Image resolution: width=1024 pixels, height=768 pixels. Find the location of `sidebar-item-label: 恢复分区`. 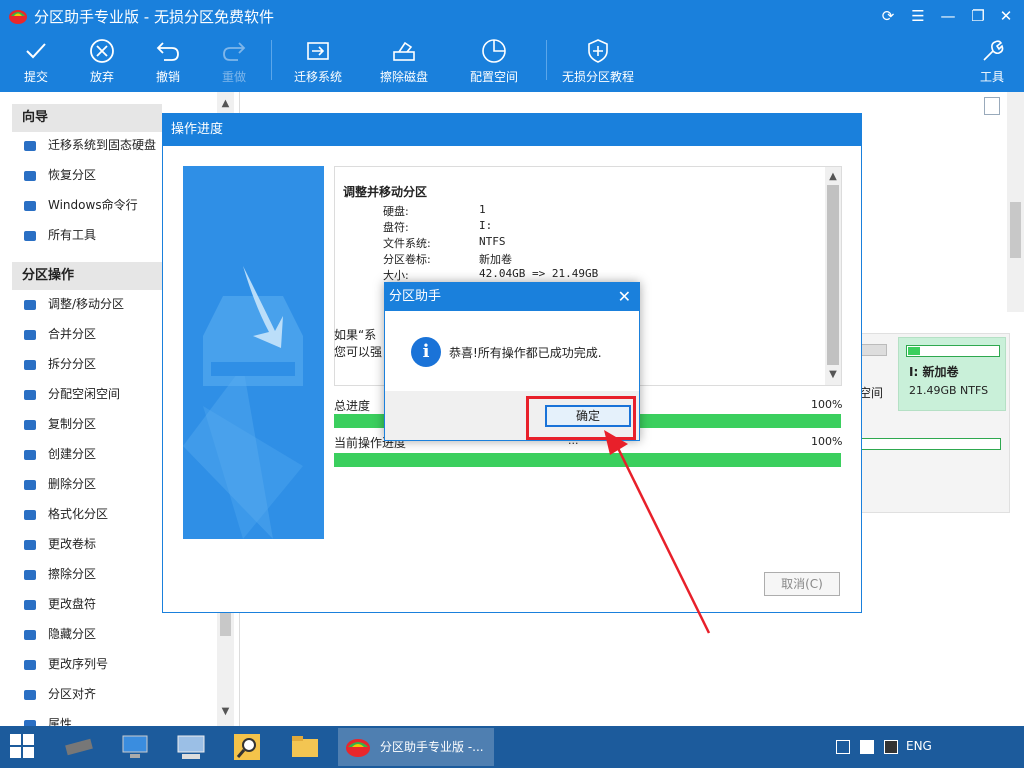

sidebar-item-label: 恢复分区 is located at coordinates (72, 175).